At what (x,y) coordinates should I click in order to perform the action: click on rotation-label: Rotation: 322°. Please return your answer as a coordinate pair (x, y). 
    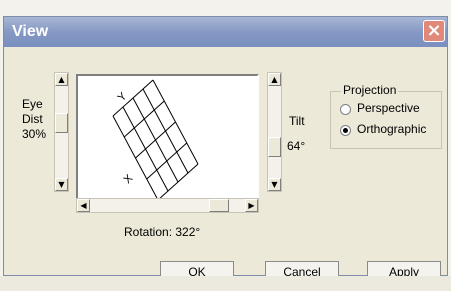
    Looking at the image, I should click on (162, 232).